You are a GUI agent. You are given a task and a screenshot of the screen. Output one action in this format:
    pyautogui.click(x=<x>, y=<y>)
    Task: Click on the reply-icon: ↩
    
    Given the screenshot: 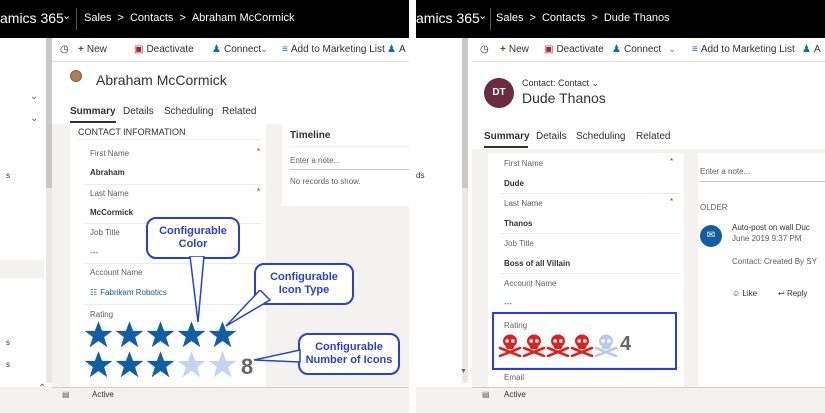 What is the action you would take?
    pyautogui.click(x=781, y=293)
    